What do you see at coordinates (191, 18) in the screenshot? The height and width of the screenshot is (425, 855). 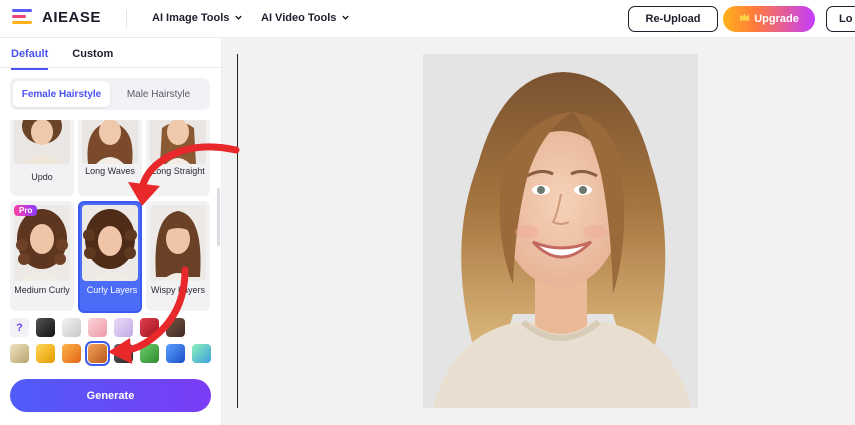 I see `nav-label: AI Image Tools` at bounding box center [191, 18].